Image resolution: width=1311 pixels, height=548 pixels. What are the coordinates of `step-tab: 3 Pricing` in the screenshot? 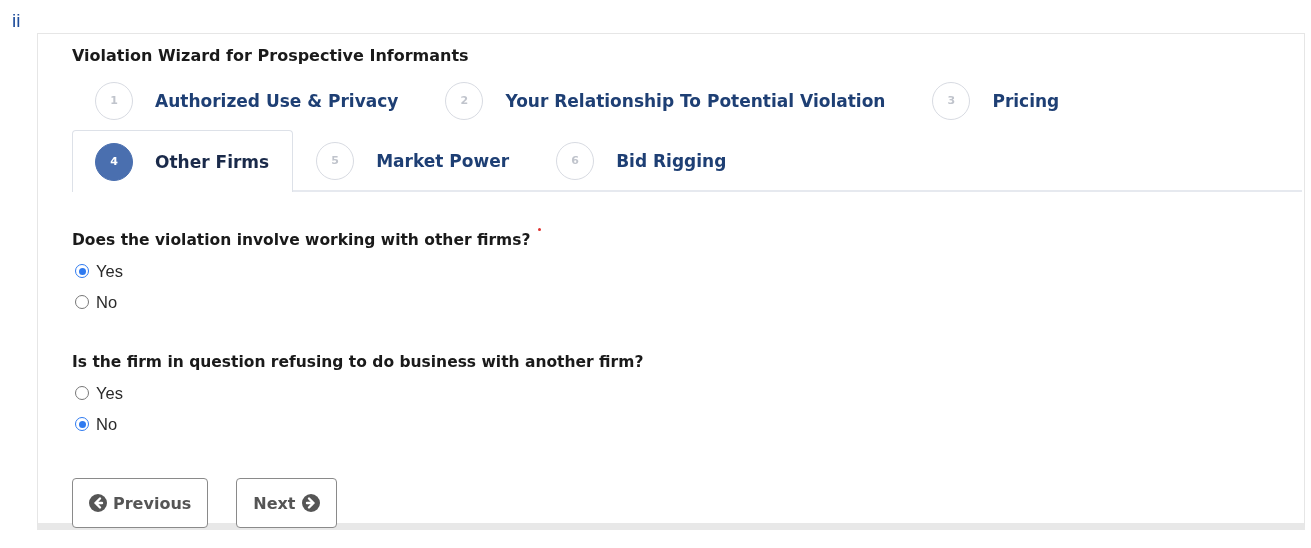 It's located at (996, 100).